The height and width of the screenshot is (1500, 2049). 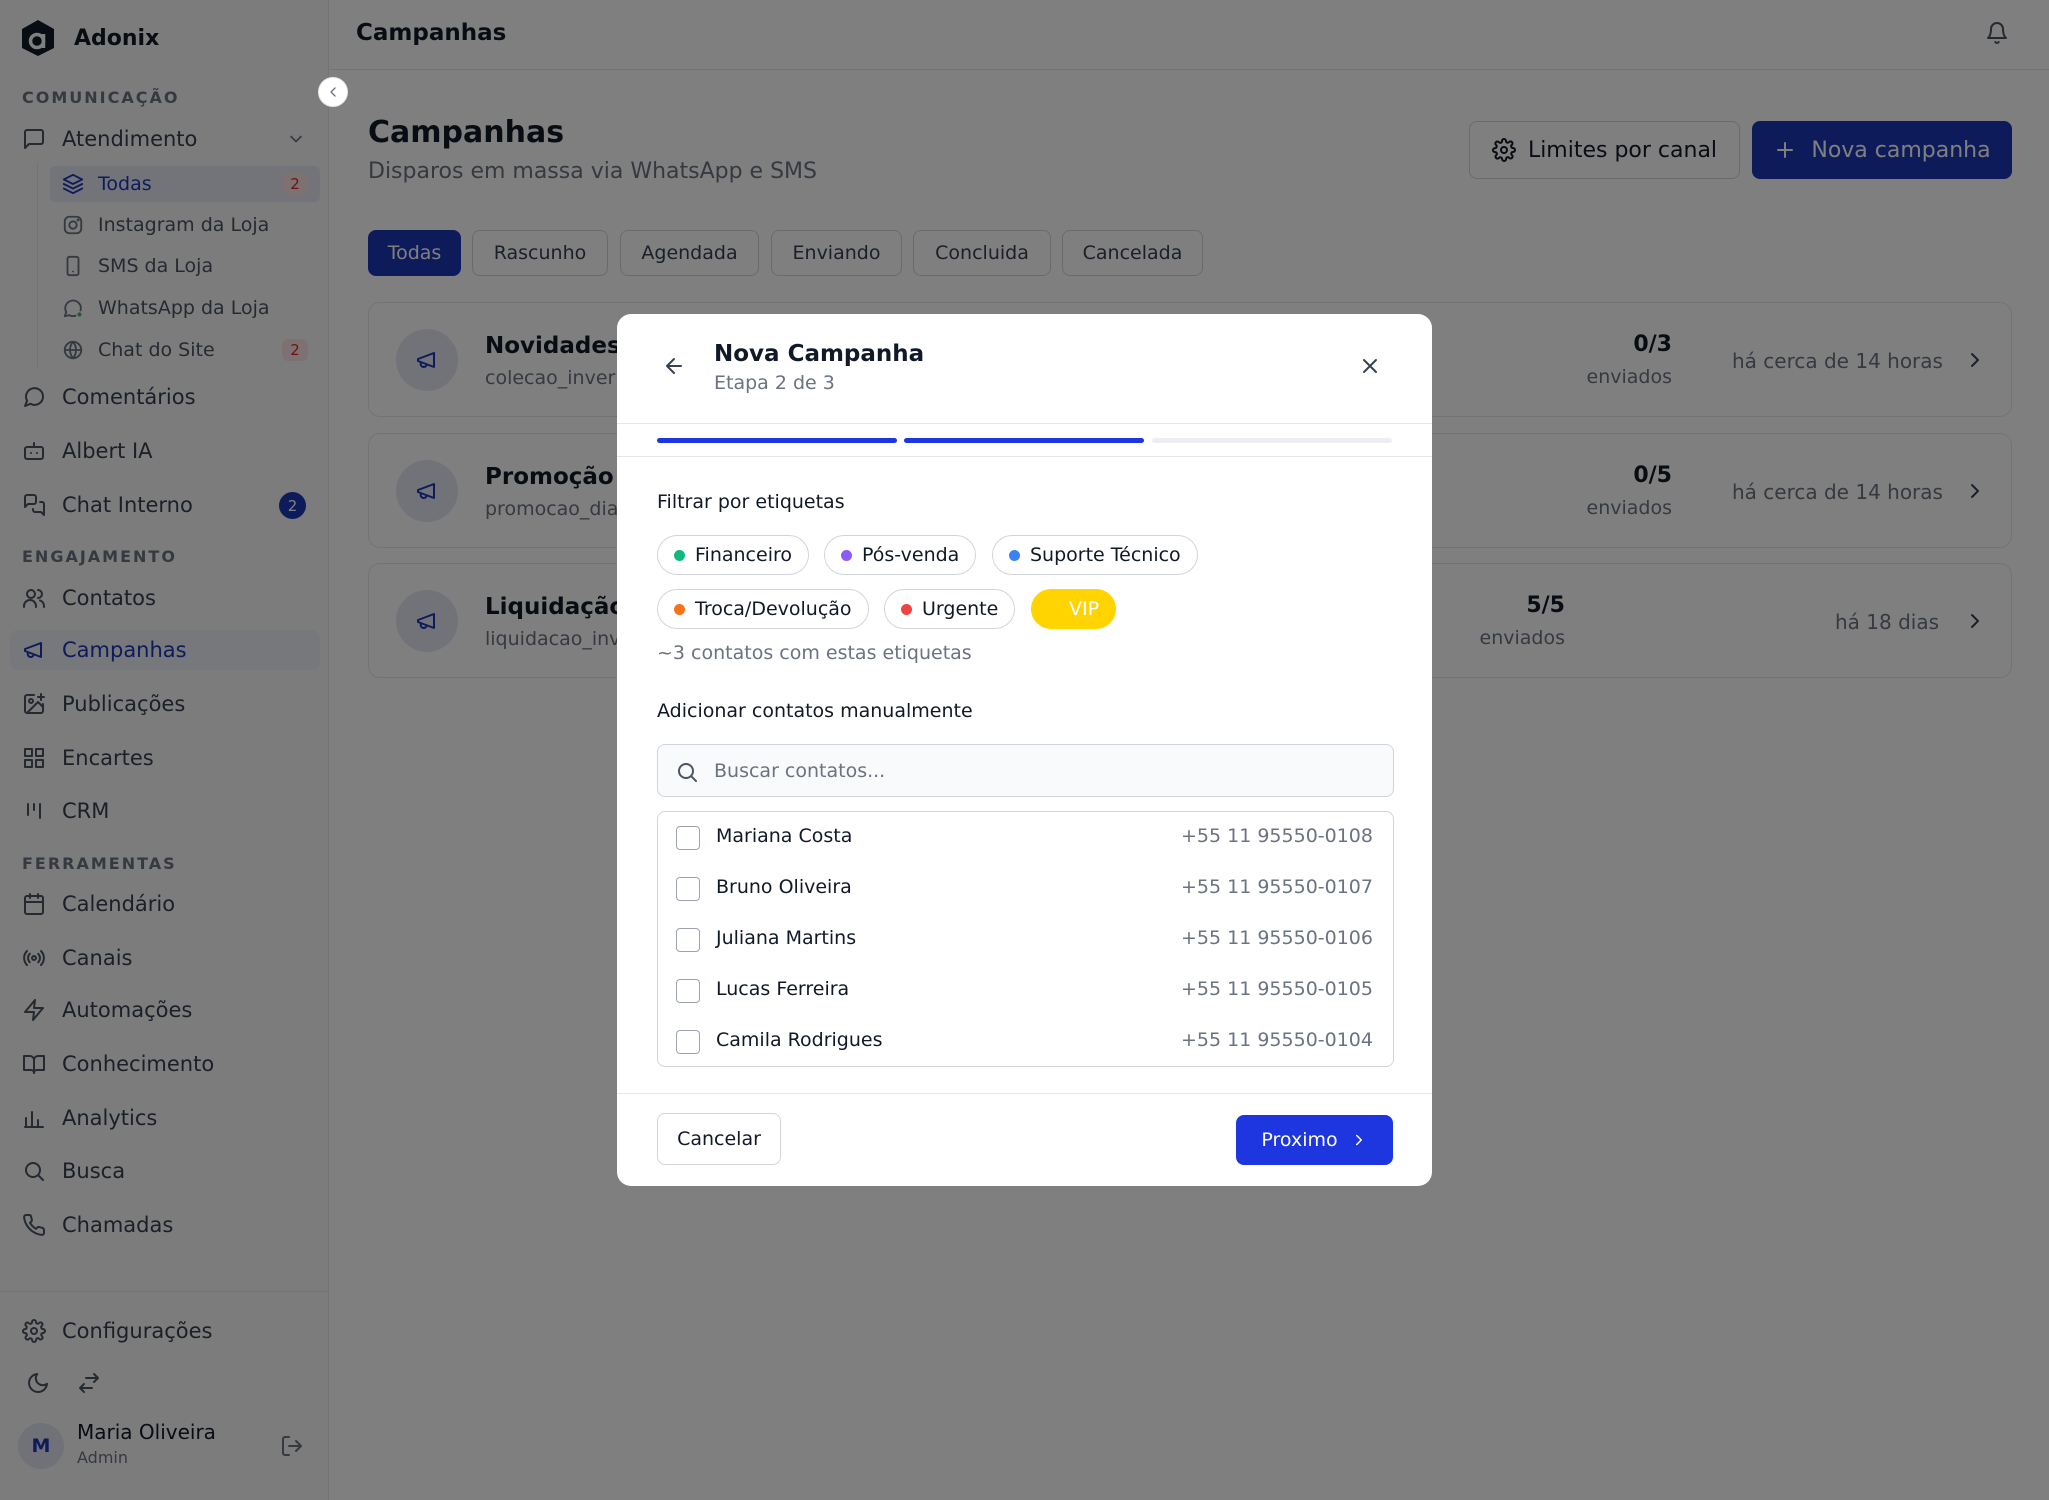 What do you see at coordinates (1025, 990) in the screenshot?
I see `contact-row: Lucas Ferreira +55 11 95550-0105` at bounding box center [1025, 990].